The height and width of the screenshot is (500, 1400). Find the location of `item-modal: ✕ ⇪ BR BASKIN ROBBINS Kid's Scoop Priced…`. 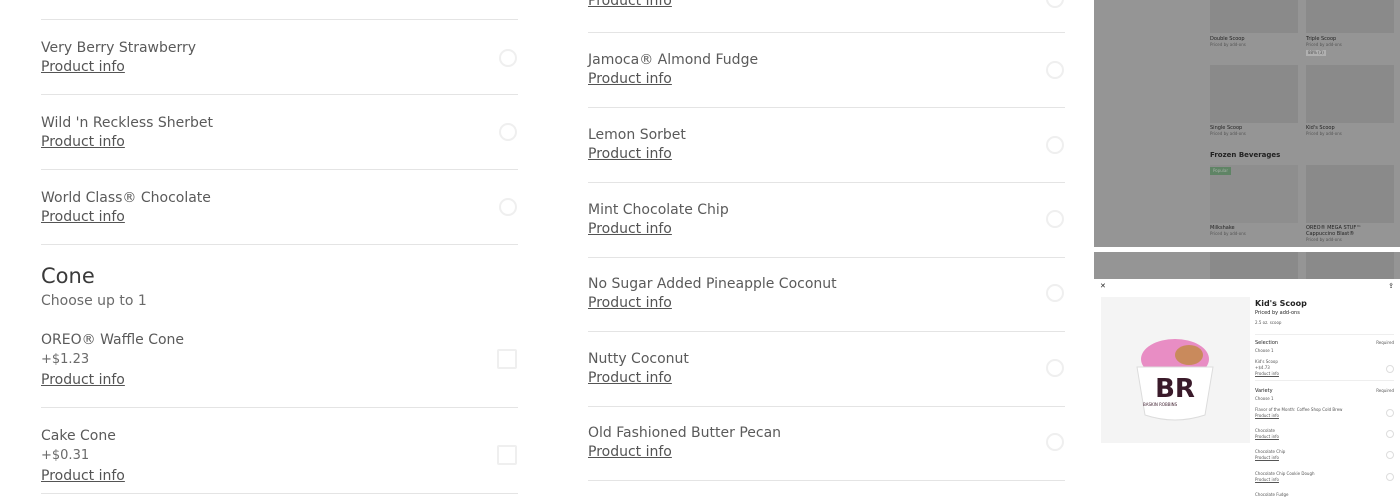

item-modal: ✕ ⇪ BR BASKIN ROBBINS Kid's Scoop Priced… is located at coordinates (1247, 389).